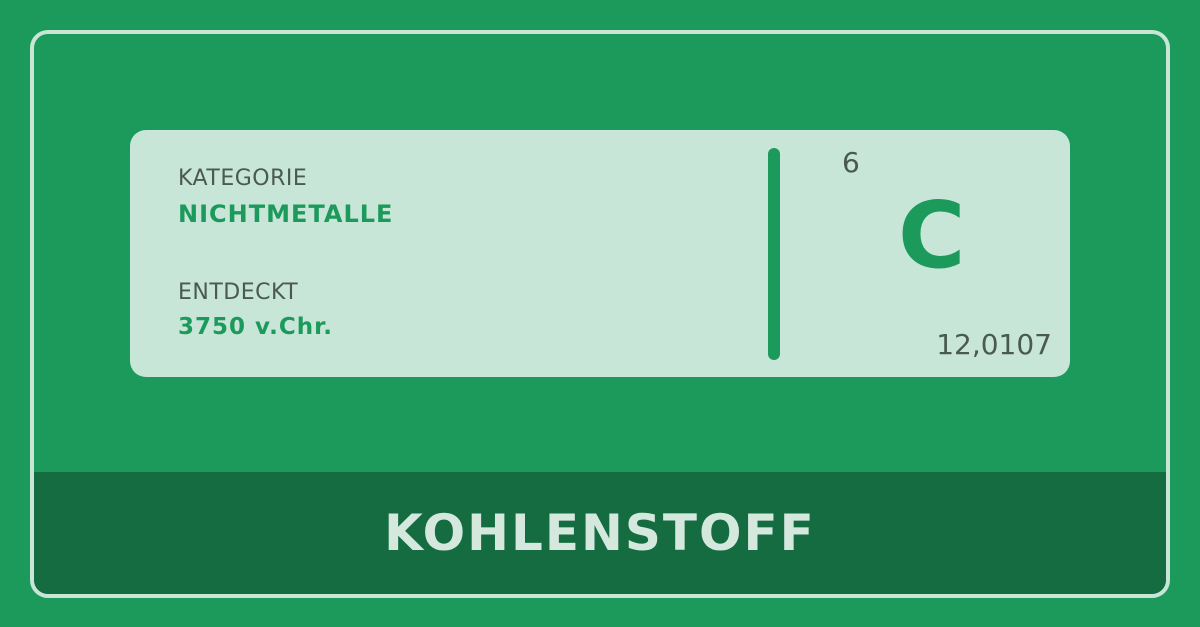 The image size is (1200, 627). What do you see at coordinates (243, 178) in the screenshot?
I see `category-label: KATEGORIE` at bounding box center [243, 178].